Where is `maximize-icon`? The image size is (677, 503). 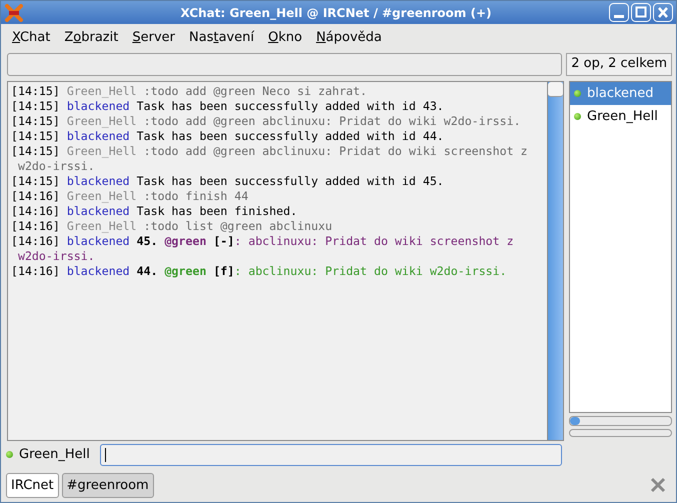
maximize-icon is located at coordinates (641, 12).